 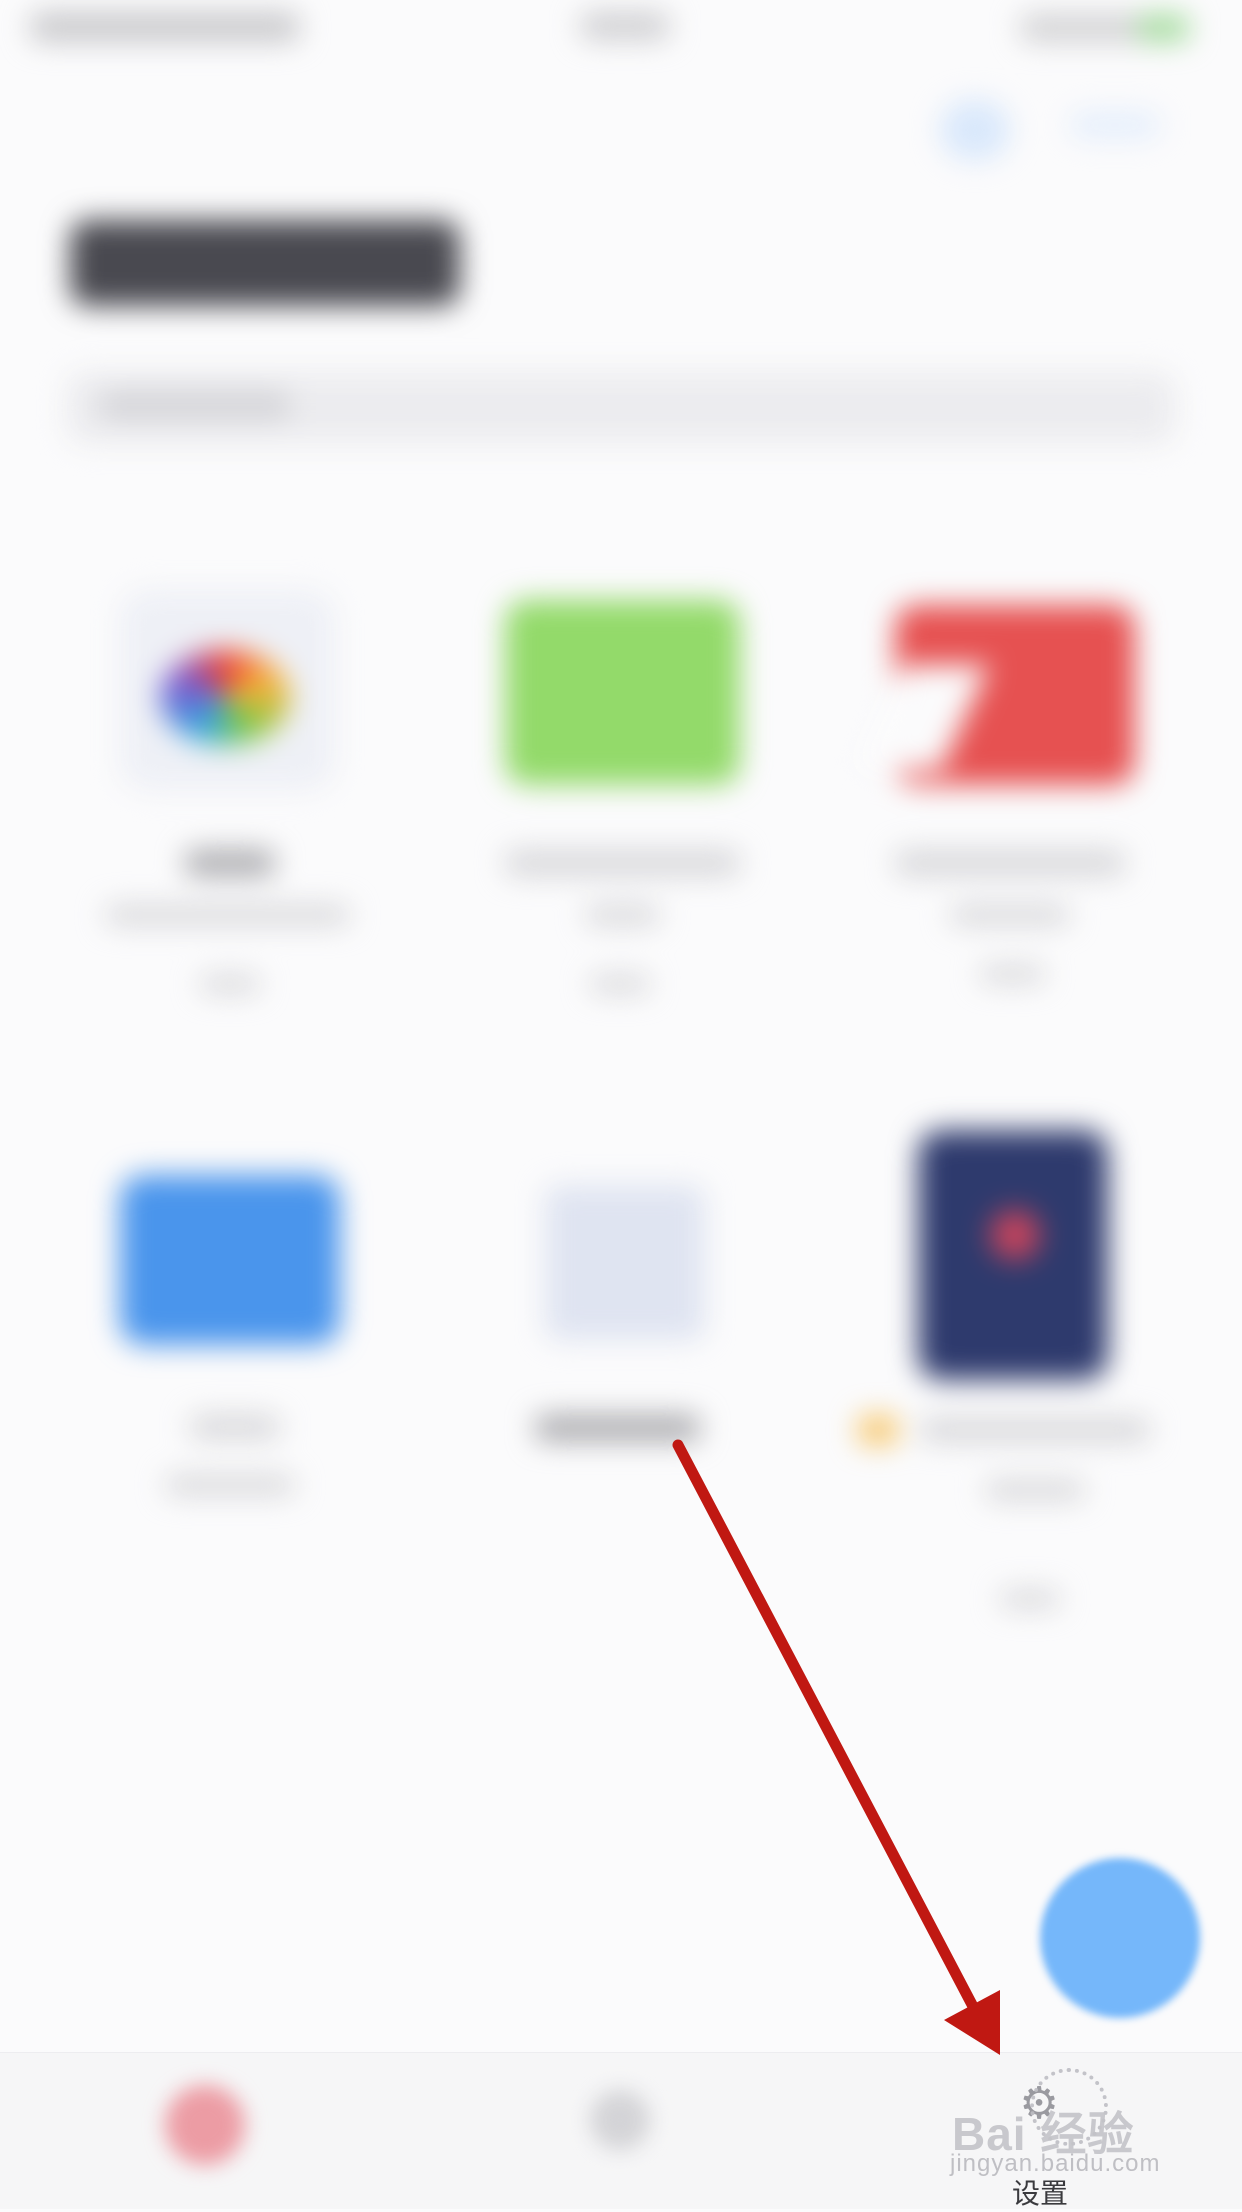 I want to click on blue-folder-tile, so click(x=230, y=1260).